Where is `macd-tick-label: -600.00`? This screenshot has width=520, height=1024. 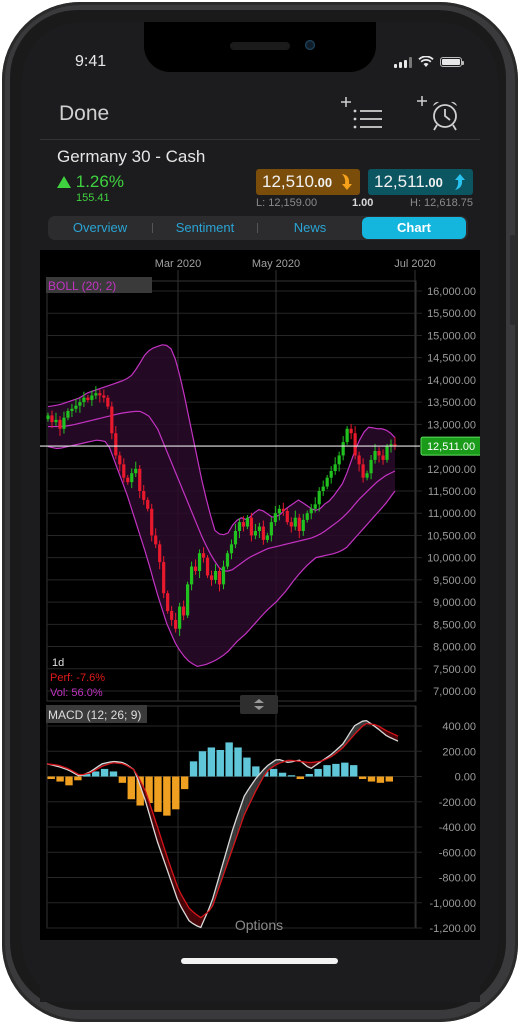
macd-tick-label: -600.00 is located at coordinates (457, 853).